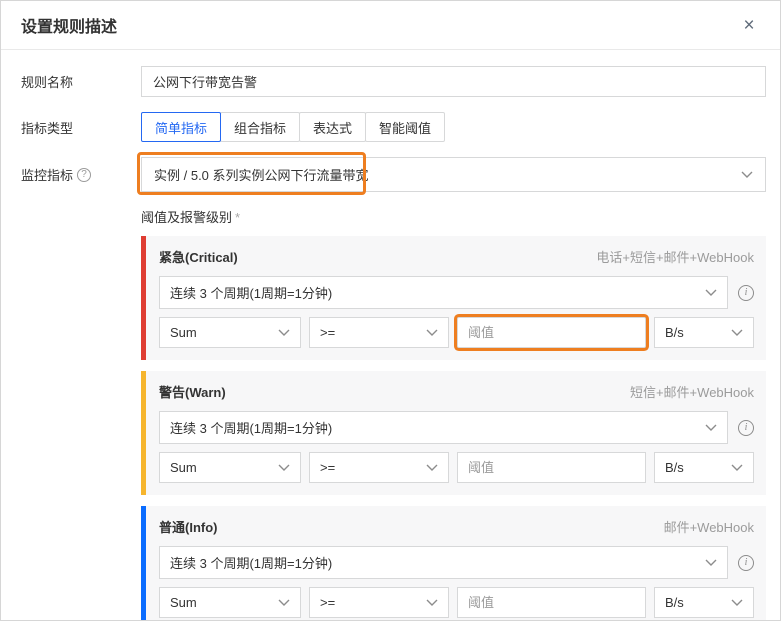 This screenshot has width=781, height=621. I want to click on metric-type-tabs: 简单指标 组合指标 表达式 智能阈值, so click(293, 127).